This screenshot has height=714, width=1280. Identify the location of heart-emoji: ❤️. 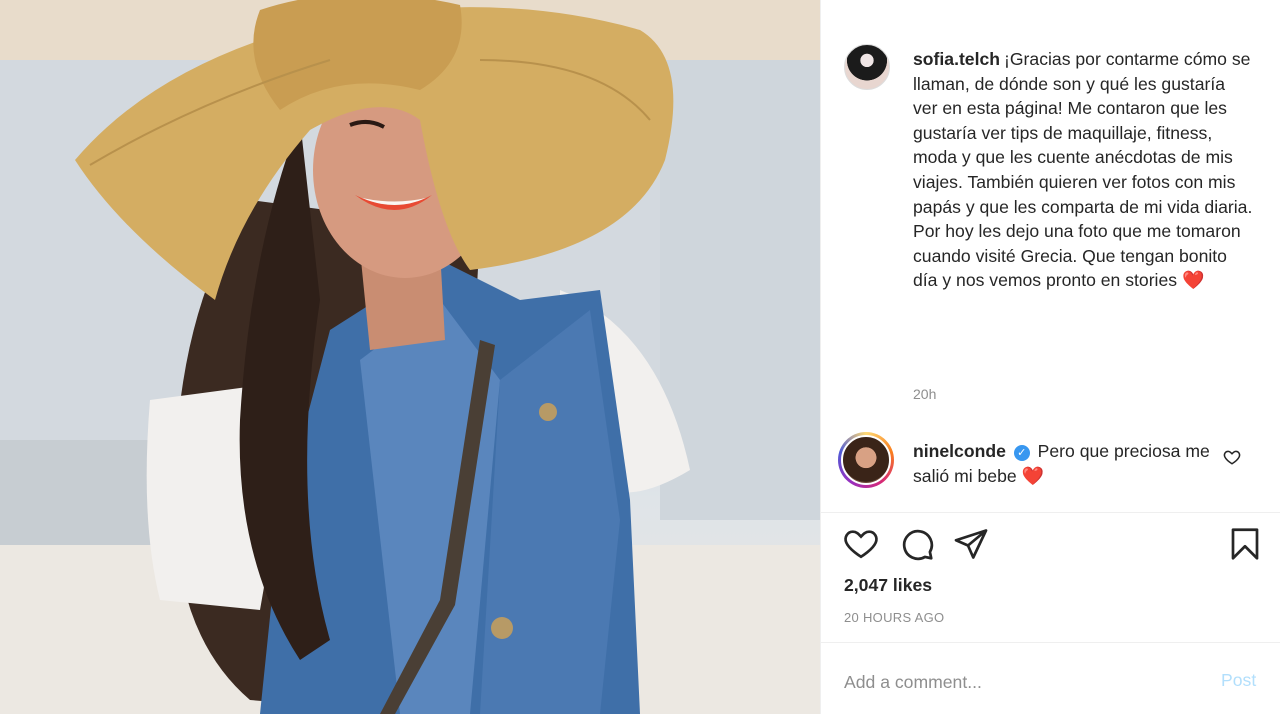
(1193, 280).